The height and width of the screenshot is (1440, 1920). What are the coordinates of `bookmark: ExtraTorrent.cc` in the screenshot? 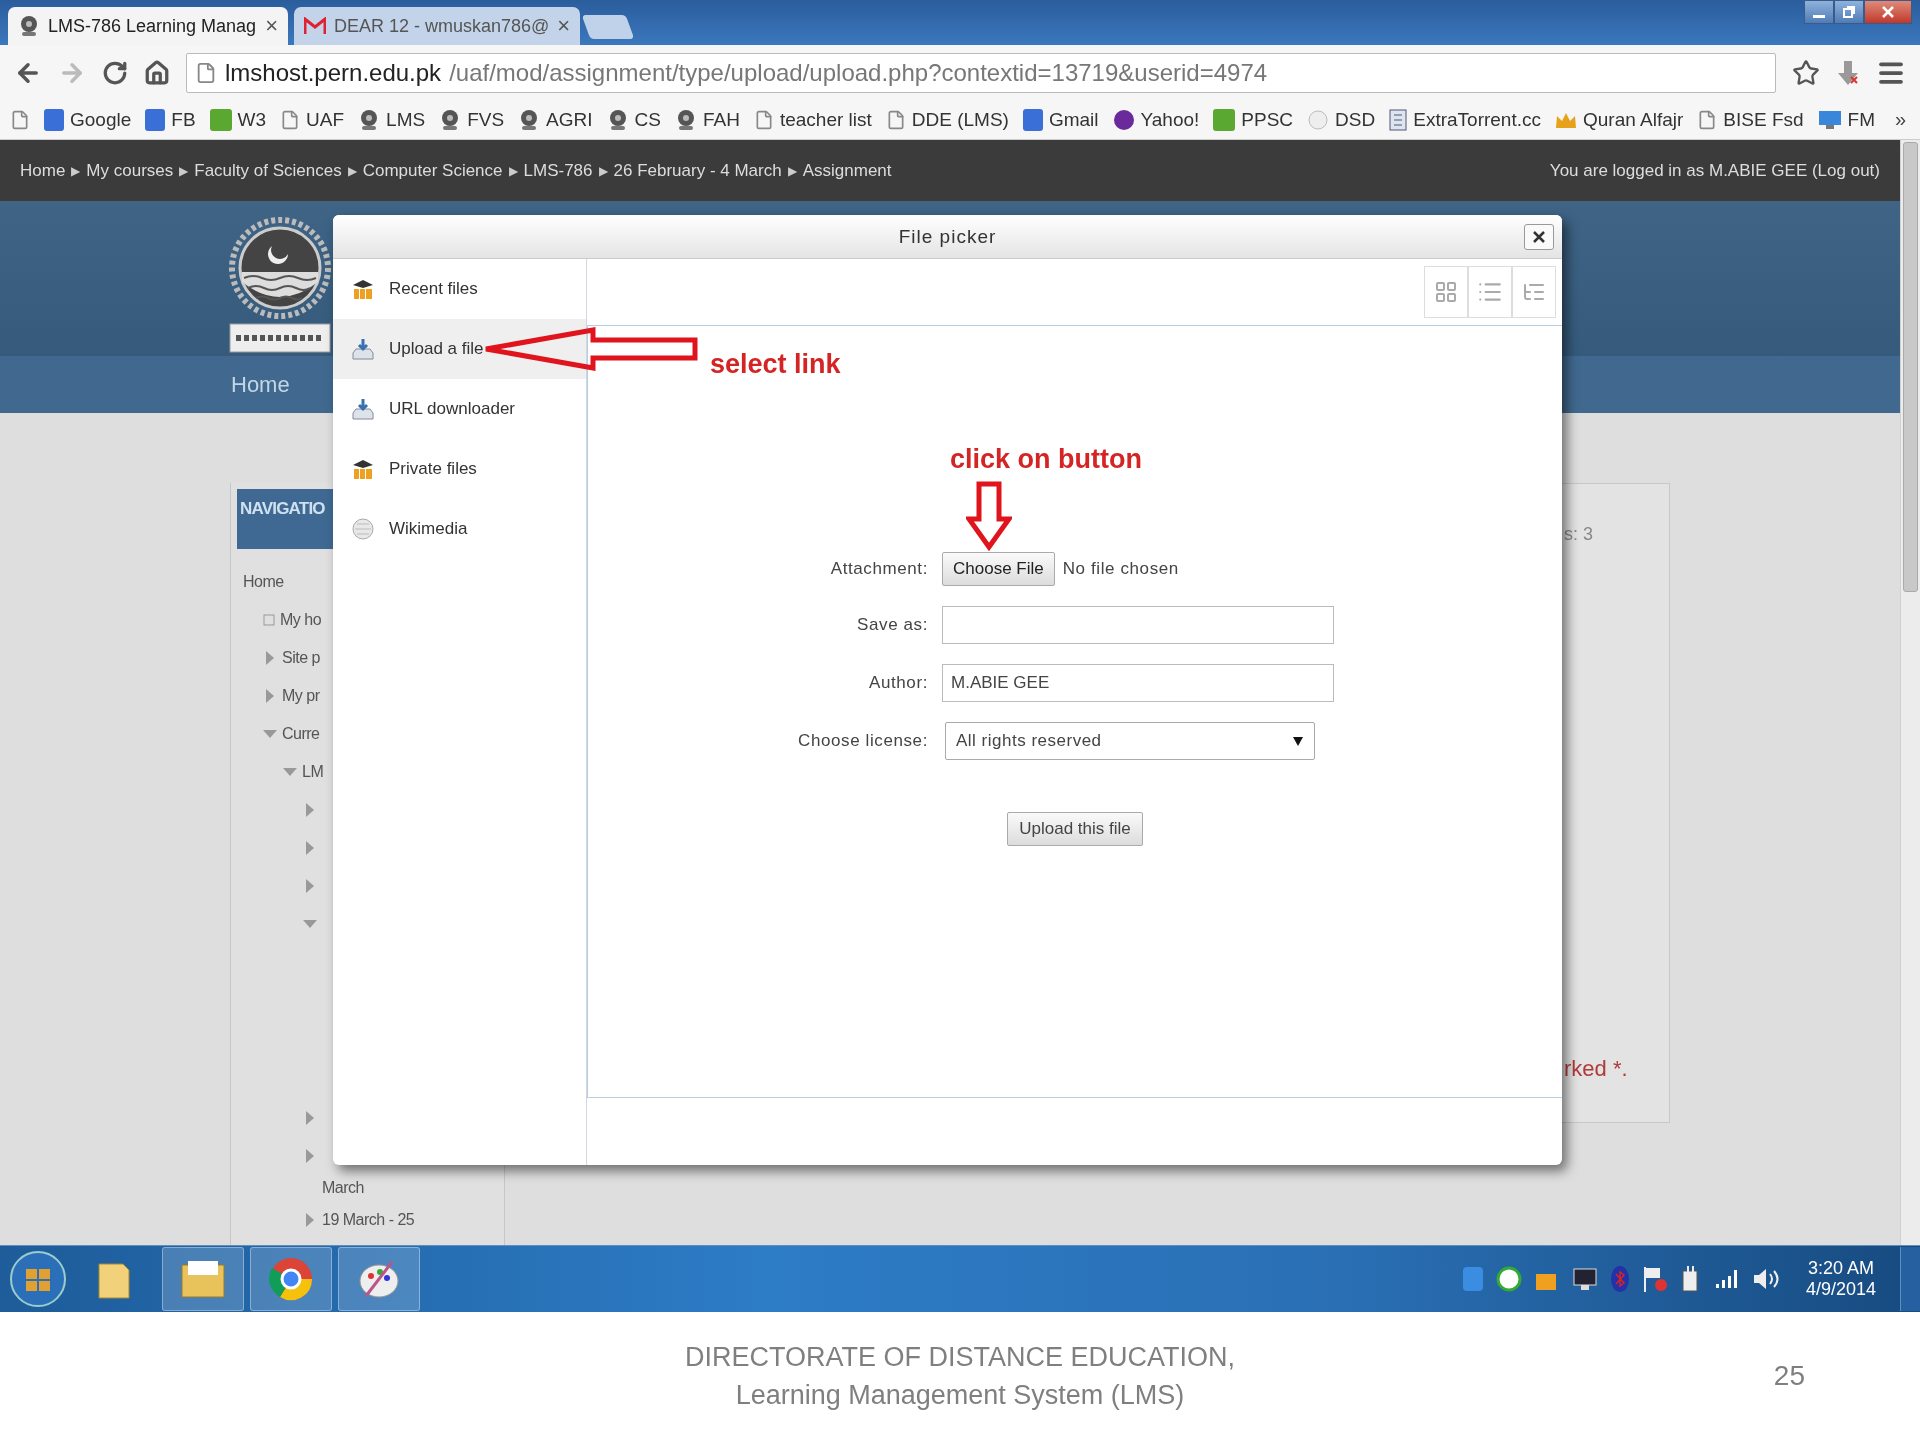 It's located at (1465, 119).